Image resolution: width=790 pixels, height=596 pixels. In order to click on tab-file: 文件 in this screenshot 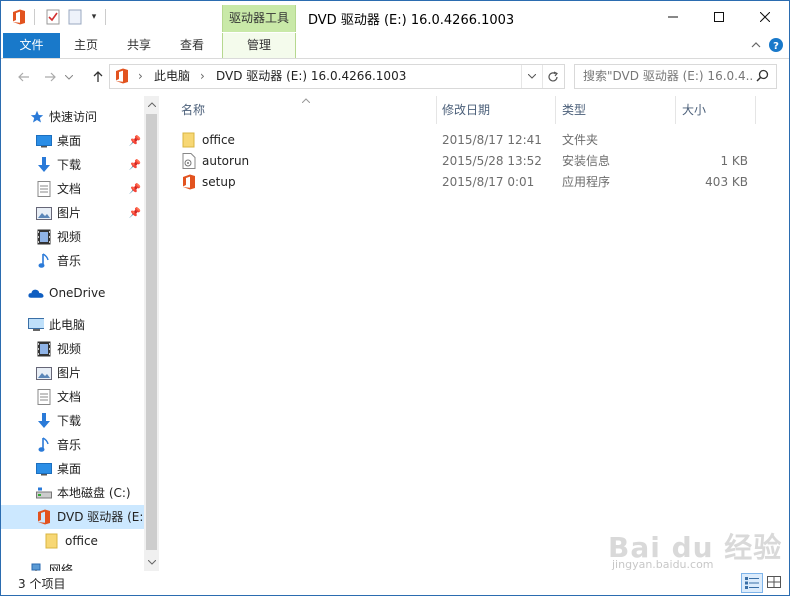, I will do `click(31, 45)`.